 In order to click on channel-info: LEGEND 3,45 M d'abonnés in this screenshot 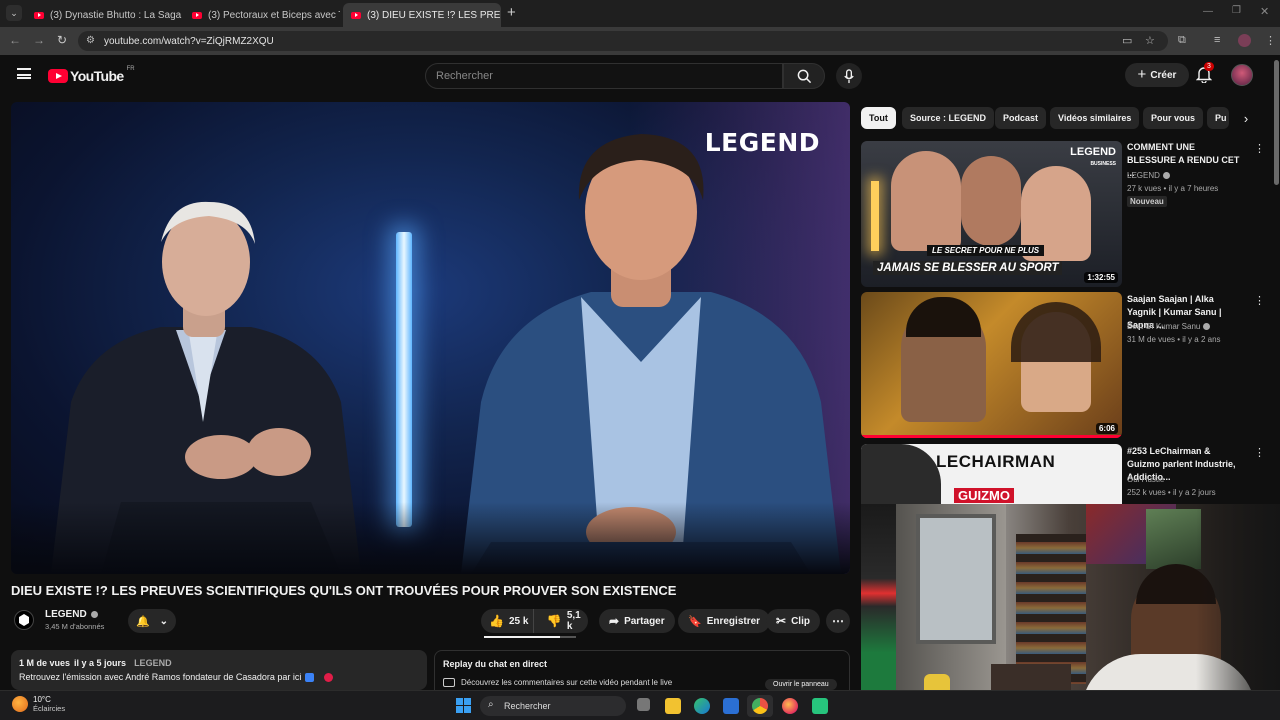, I will do `click(74, 620)`.